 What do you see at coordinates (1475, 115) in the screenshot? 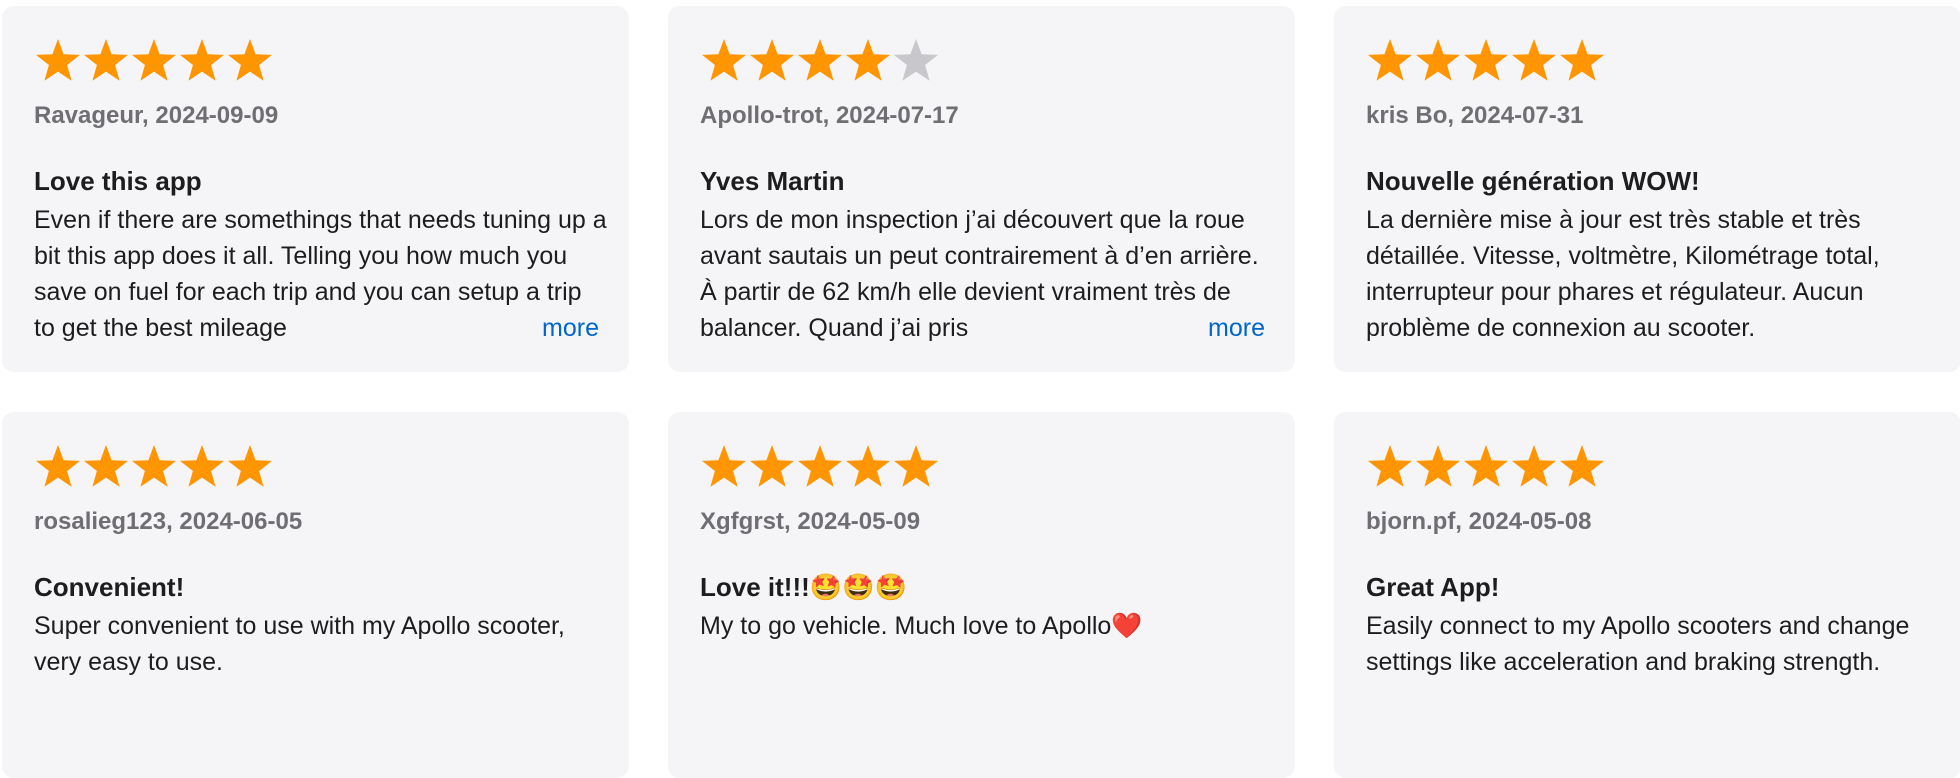
I see `review-author-date: kris Bo, 2024-07-31` at bounding box center [1475, 115].